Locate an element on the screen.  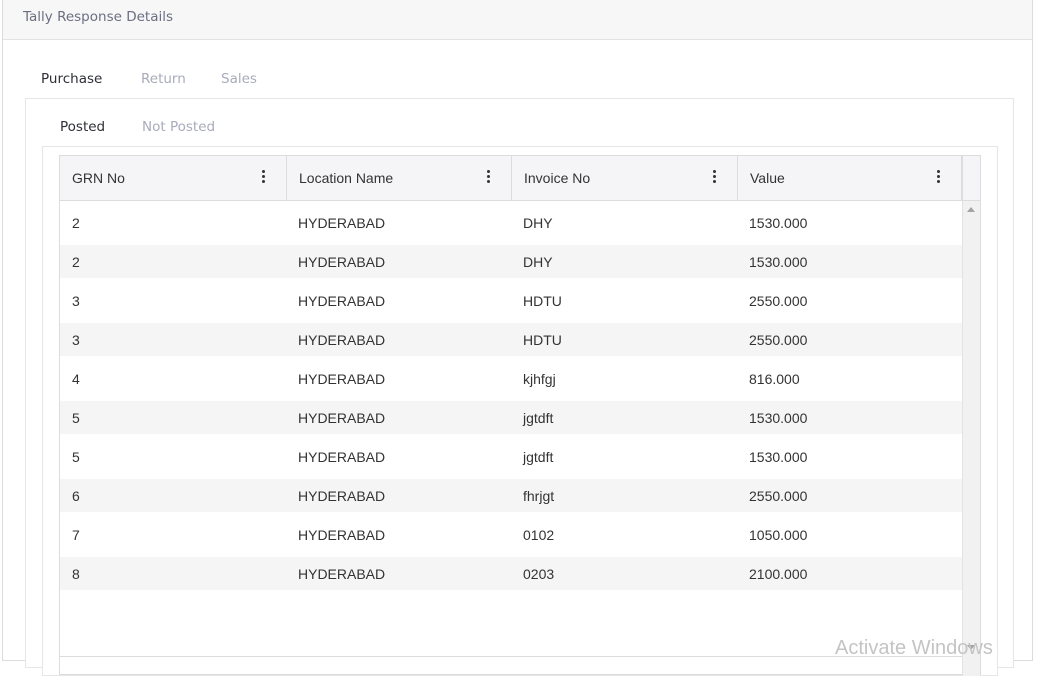
header-scroll-spacer is located at coordinates (971, 178).